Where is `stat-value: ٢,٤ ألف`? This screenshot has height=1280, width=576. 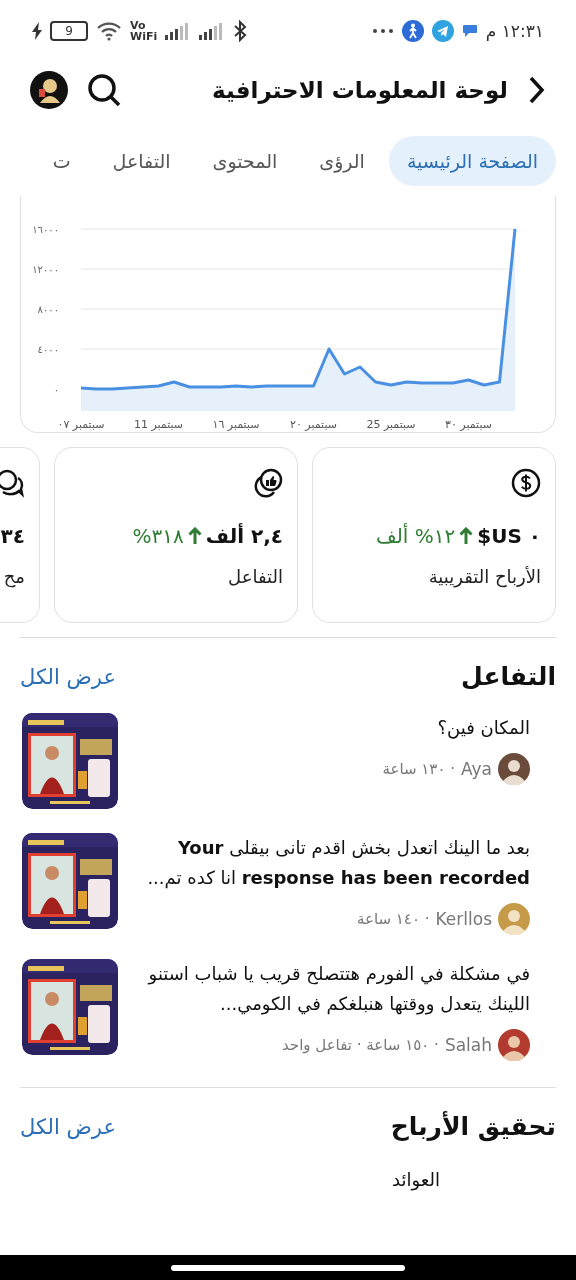
stat-value: ٢,٤ ألف is located at coordinates (244, 536).